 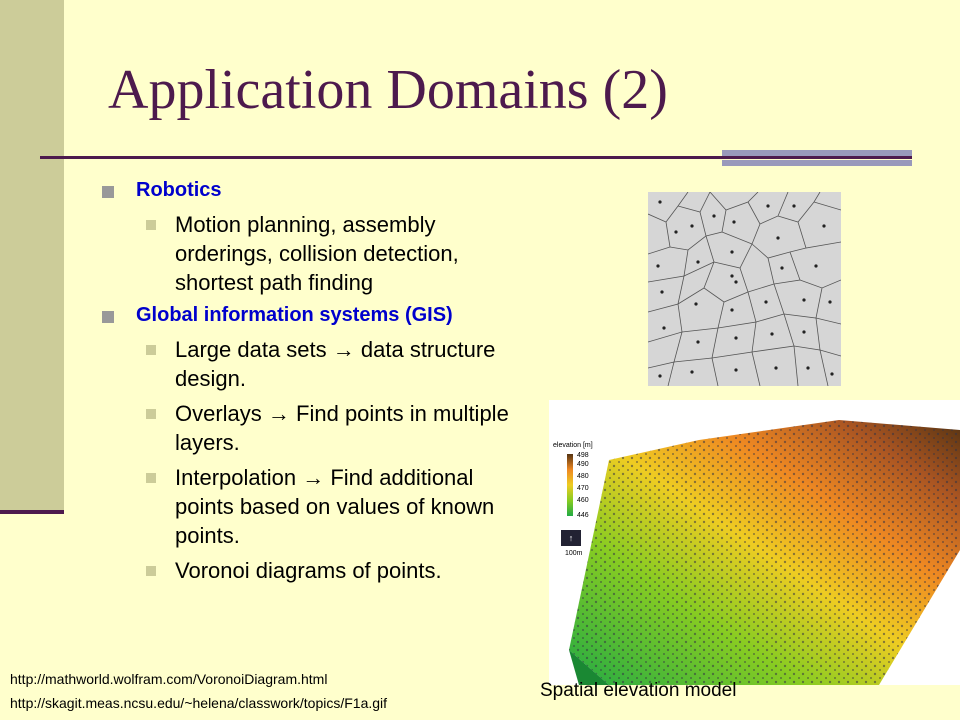 I want to click on legend-color-bar, so click(x=570, y=485).